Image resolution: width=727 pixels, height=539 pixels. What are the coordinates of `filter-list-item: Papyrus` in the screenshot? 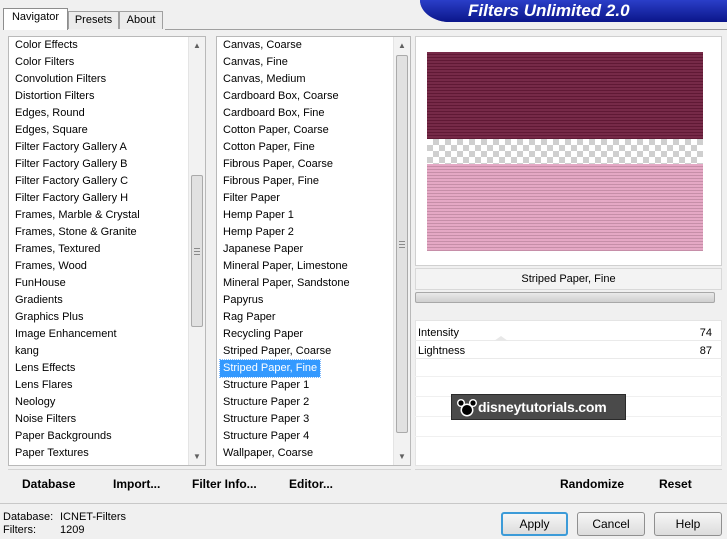 It's located at (243, 300).